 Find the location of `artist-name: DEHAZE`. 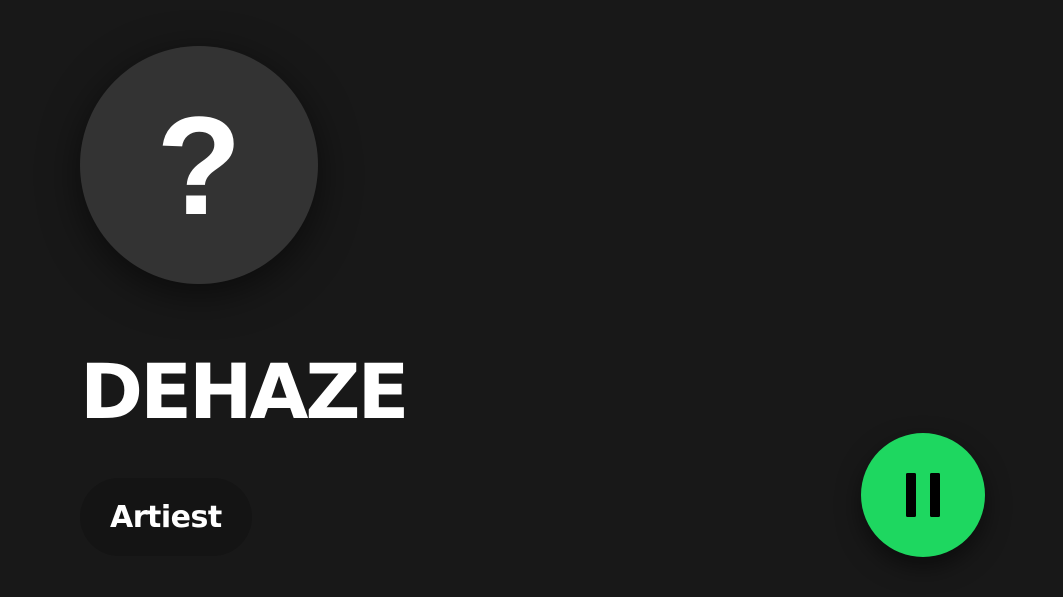

artist-name: DEHAZE is located at coordinates (244, 391).